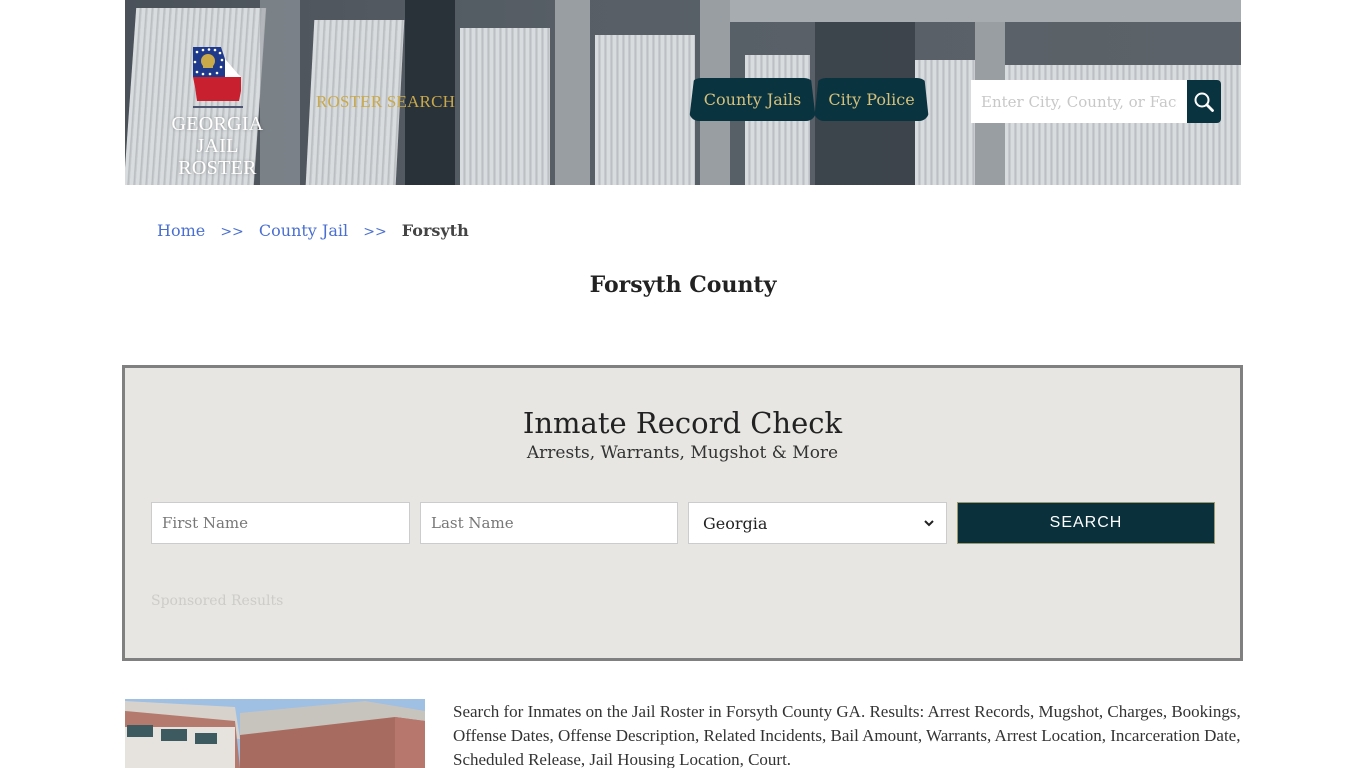 This screenshot has height=768, width=1366. What do you see at coordinates (1079, 101) in the screenshot?
I see `facility-search-input` at bounding box center [1079, 101].